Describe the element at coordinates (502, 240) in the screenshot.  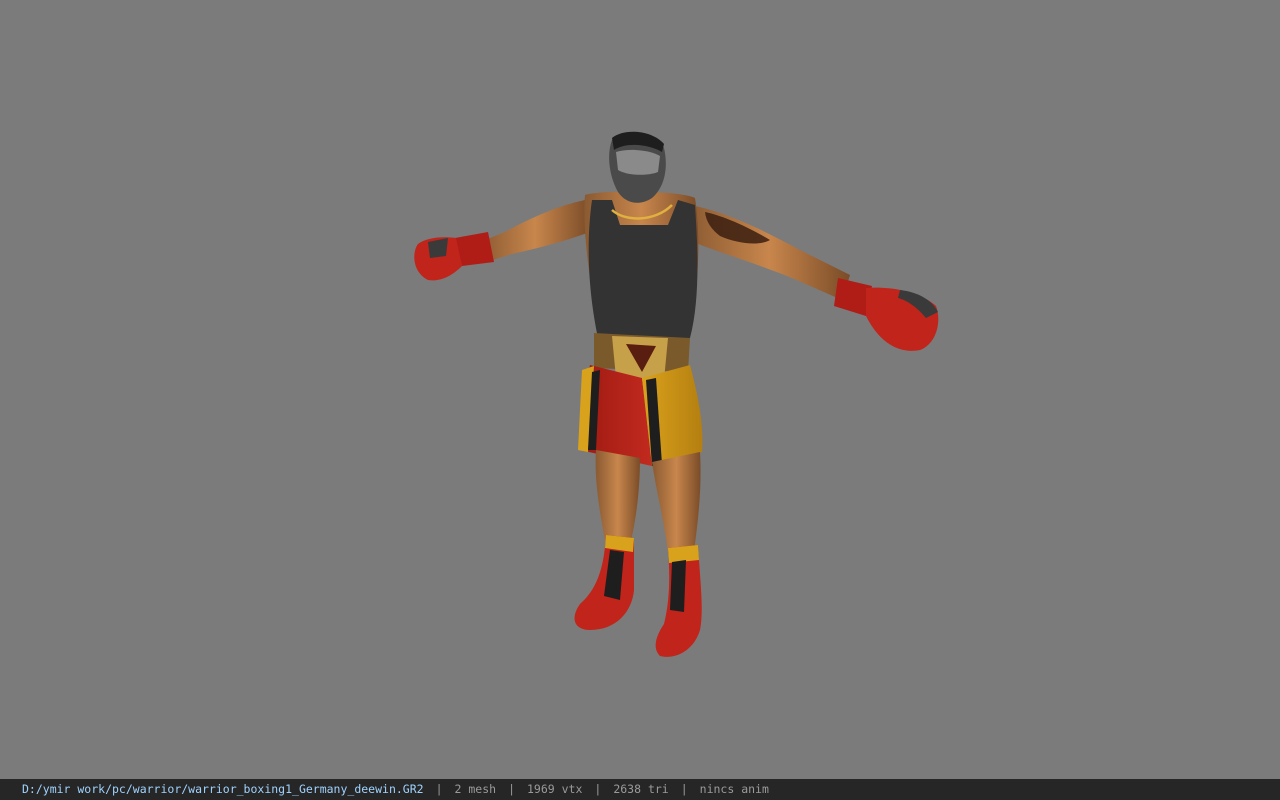
I see `left-arm` at that location.